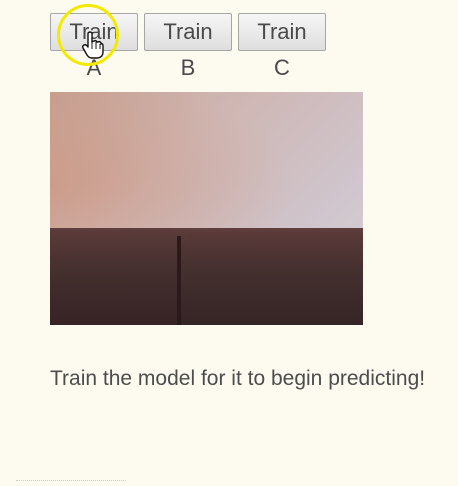 This screenshot has width=458, height=486. Describe the element at coordinates (94, 46) in the screenshot. I see `train-a-button: Train A` at that location.